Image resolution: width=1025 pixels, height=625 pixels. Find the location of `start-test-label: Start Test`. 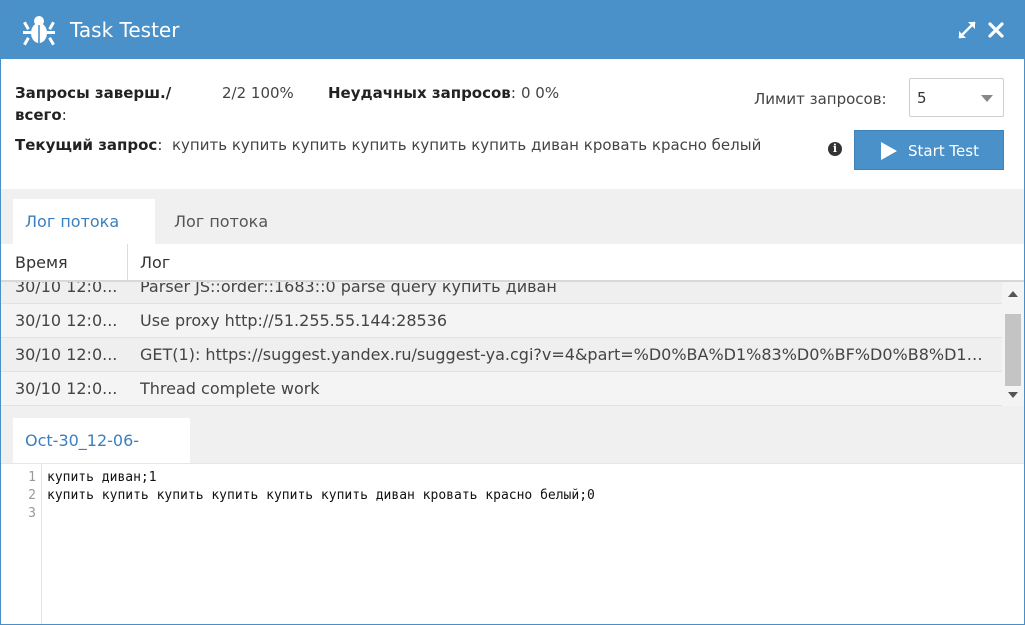

start-test-label: Start Test is located at coordinates (943, 151).